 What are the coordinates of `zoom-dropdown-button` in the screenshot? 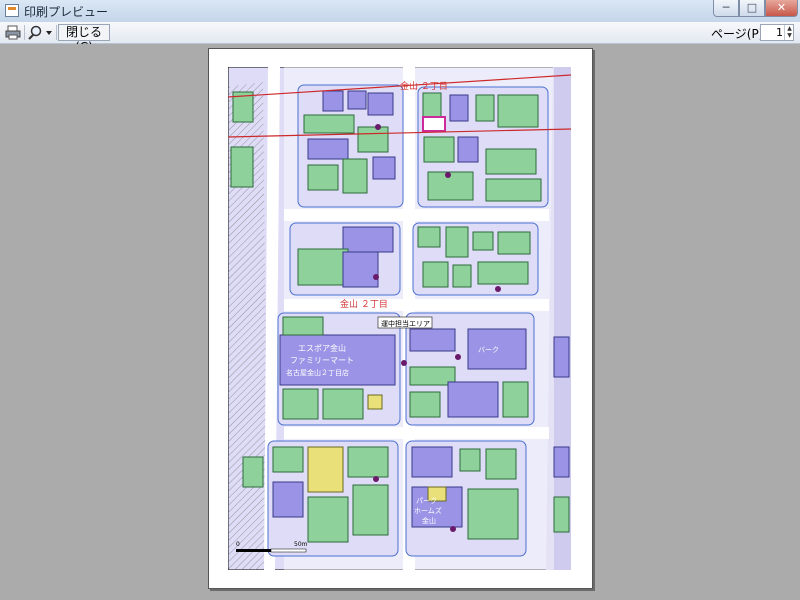 It's located at (41, 32).